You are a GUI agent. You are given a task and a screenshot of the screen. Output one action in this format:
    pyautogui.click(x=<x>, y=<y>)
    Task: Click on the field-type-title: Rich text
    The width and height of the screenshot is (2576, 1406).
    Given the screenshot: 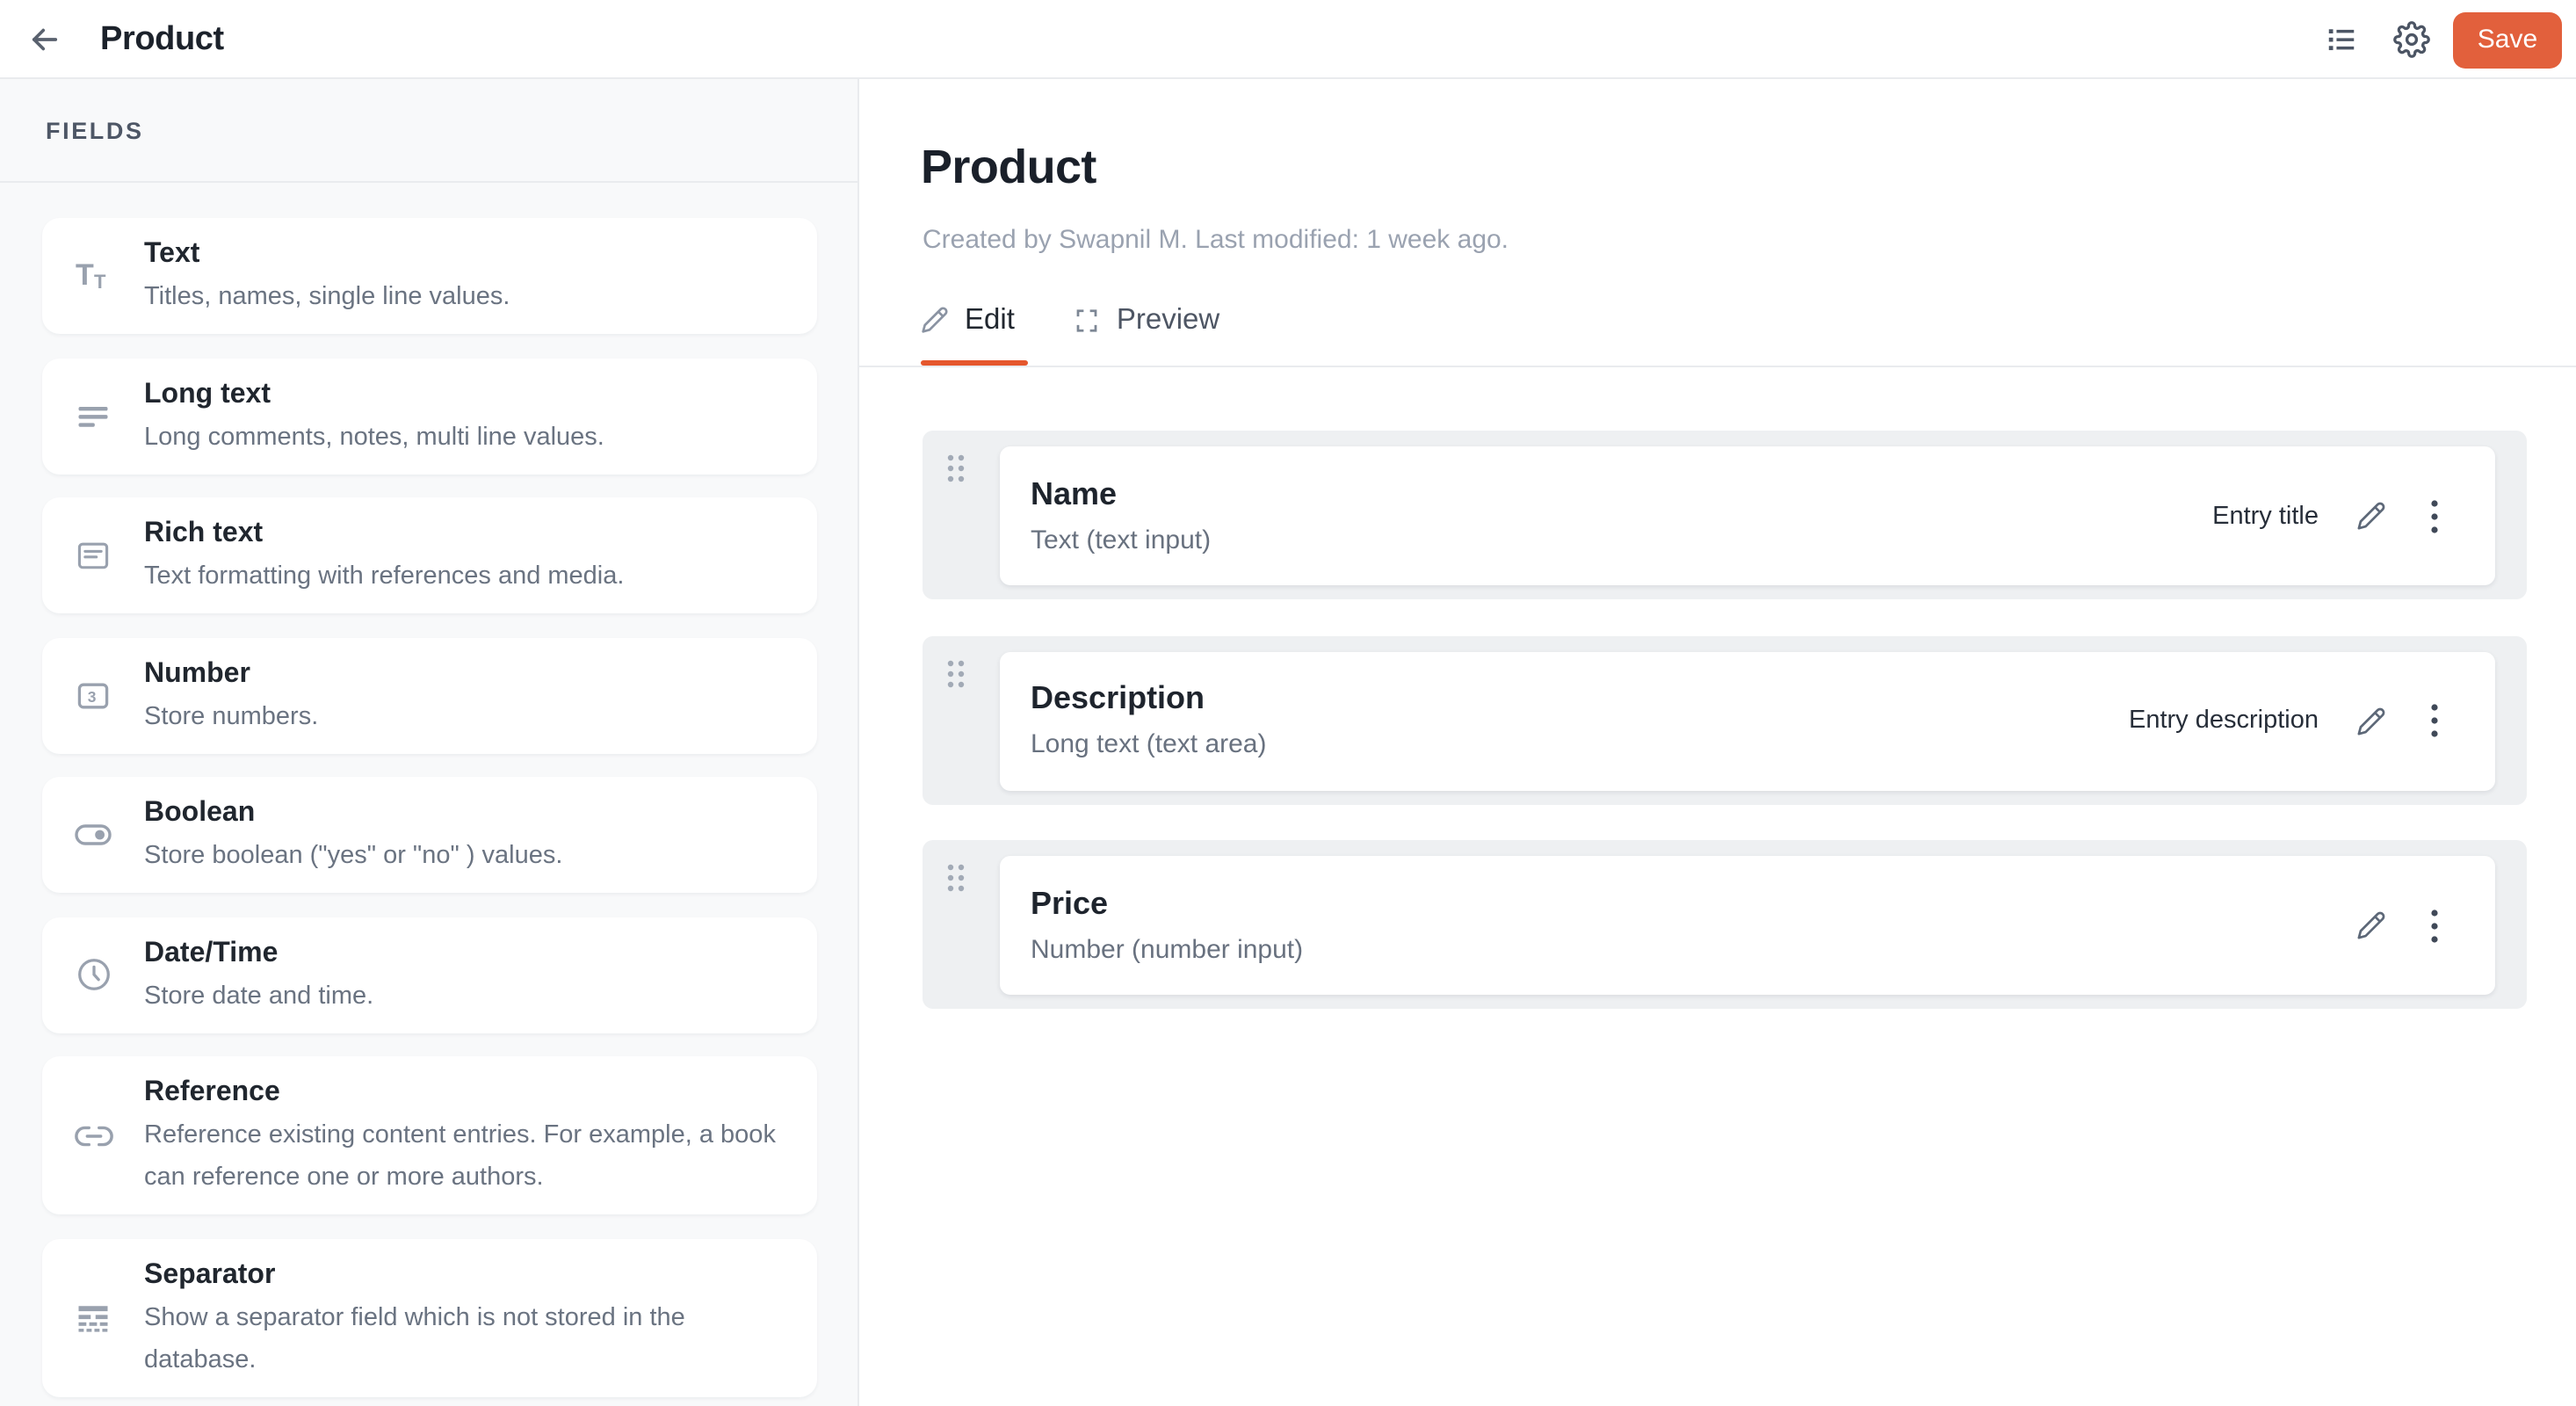 What is the action you would take?
    pyautogui.click(x=204, y=533)
    